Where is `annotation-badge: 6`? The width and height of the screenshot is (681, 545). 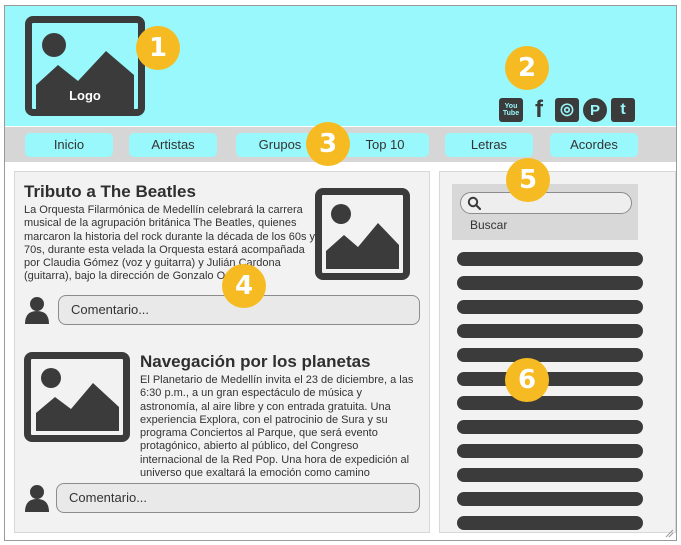
annotation-badge: 6 is located at coordinates (527, 380).